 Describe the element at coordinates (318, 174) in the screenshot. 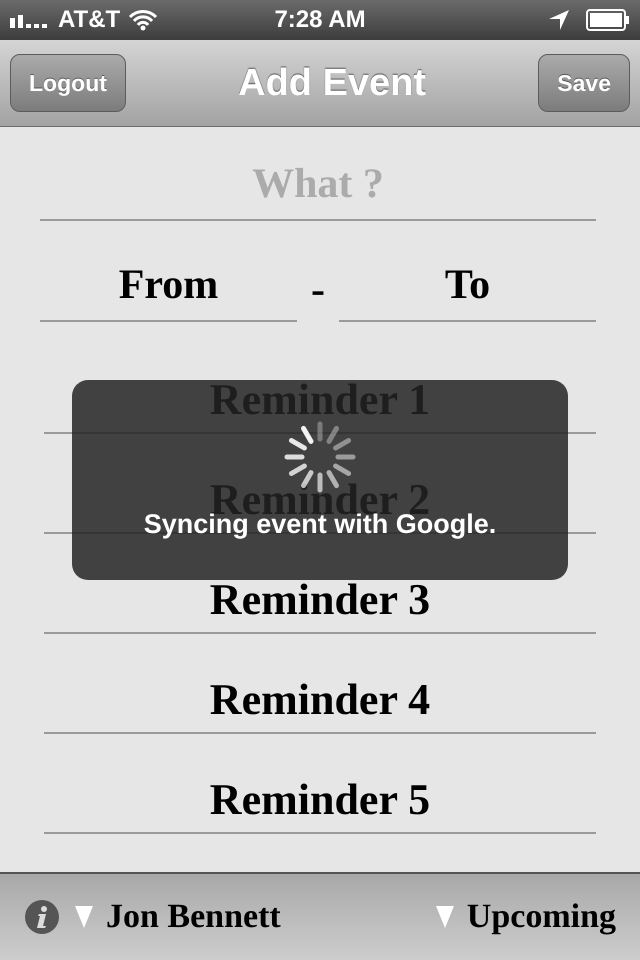

I see `what-field: What ?` at that location.